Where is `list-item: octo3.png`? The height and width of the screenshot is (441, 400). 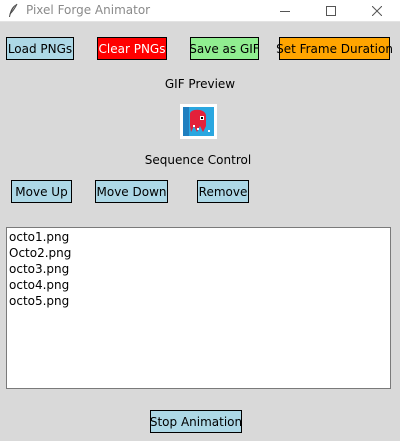 list-item: octo3.png is located at coordinates (198, 269).